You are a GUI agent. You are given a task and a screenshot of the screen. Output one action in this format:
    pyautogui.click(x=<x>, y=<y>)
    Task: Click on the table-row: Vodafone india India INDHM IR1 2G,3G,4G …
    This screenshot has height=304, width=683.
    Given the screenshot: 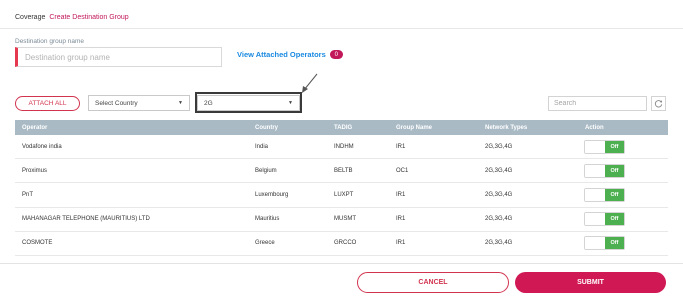 What is the action you would take?
    pyautogui.click(x=341, y=147)
    